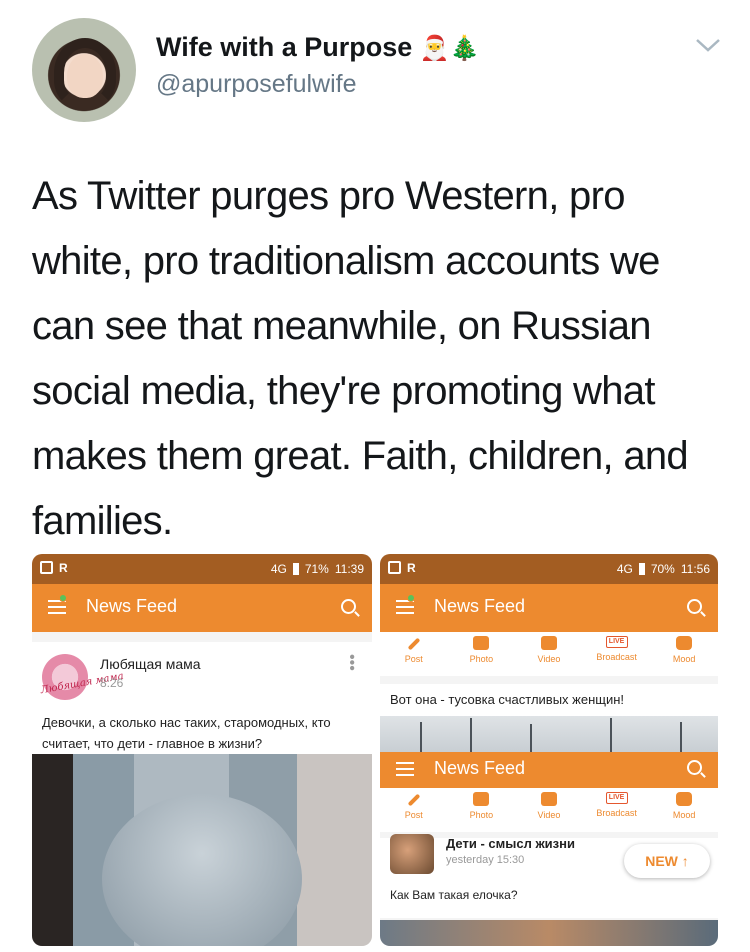 This screenshot has width=750, height=952. Describe the element at coordinates (662, 569) in the screenshot. I see `battery-label: 70%` at that location.